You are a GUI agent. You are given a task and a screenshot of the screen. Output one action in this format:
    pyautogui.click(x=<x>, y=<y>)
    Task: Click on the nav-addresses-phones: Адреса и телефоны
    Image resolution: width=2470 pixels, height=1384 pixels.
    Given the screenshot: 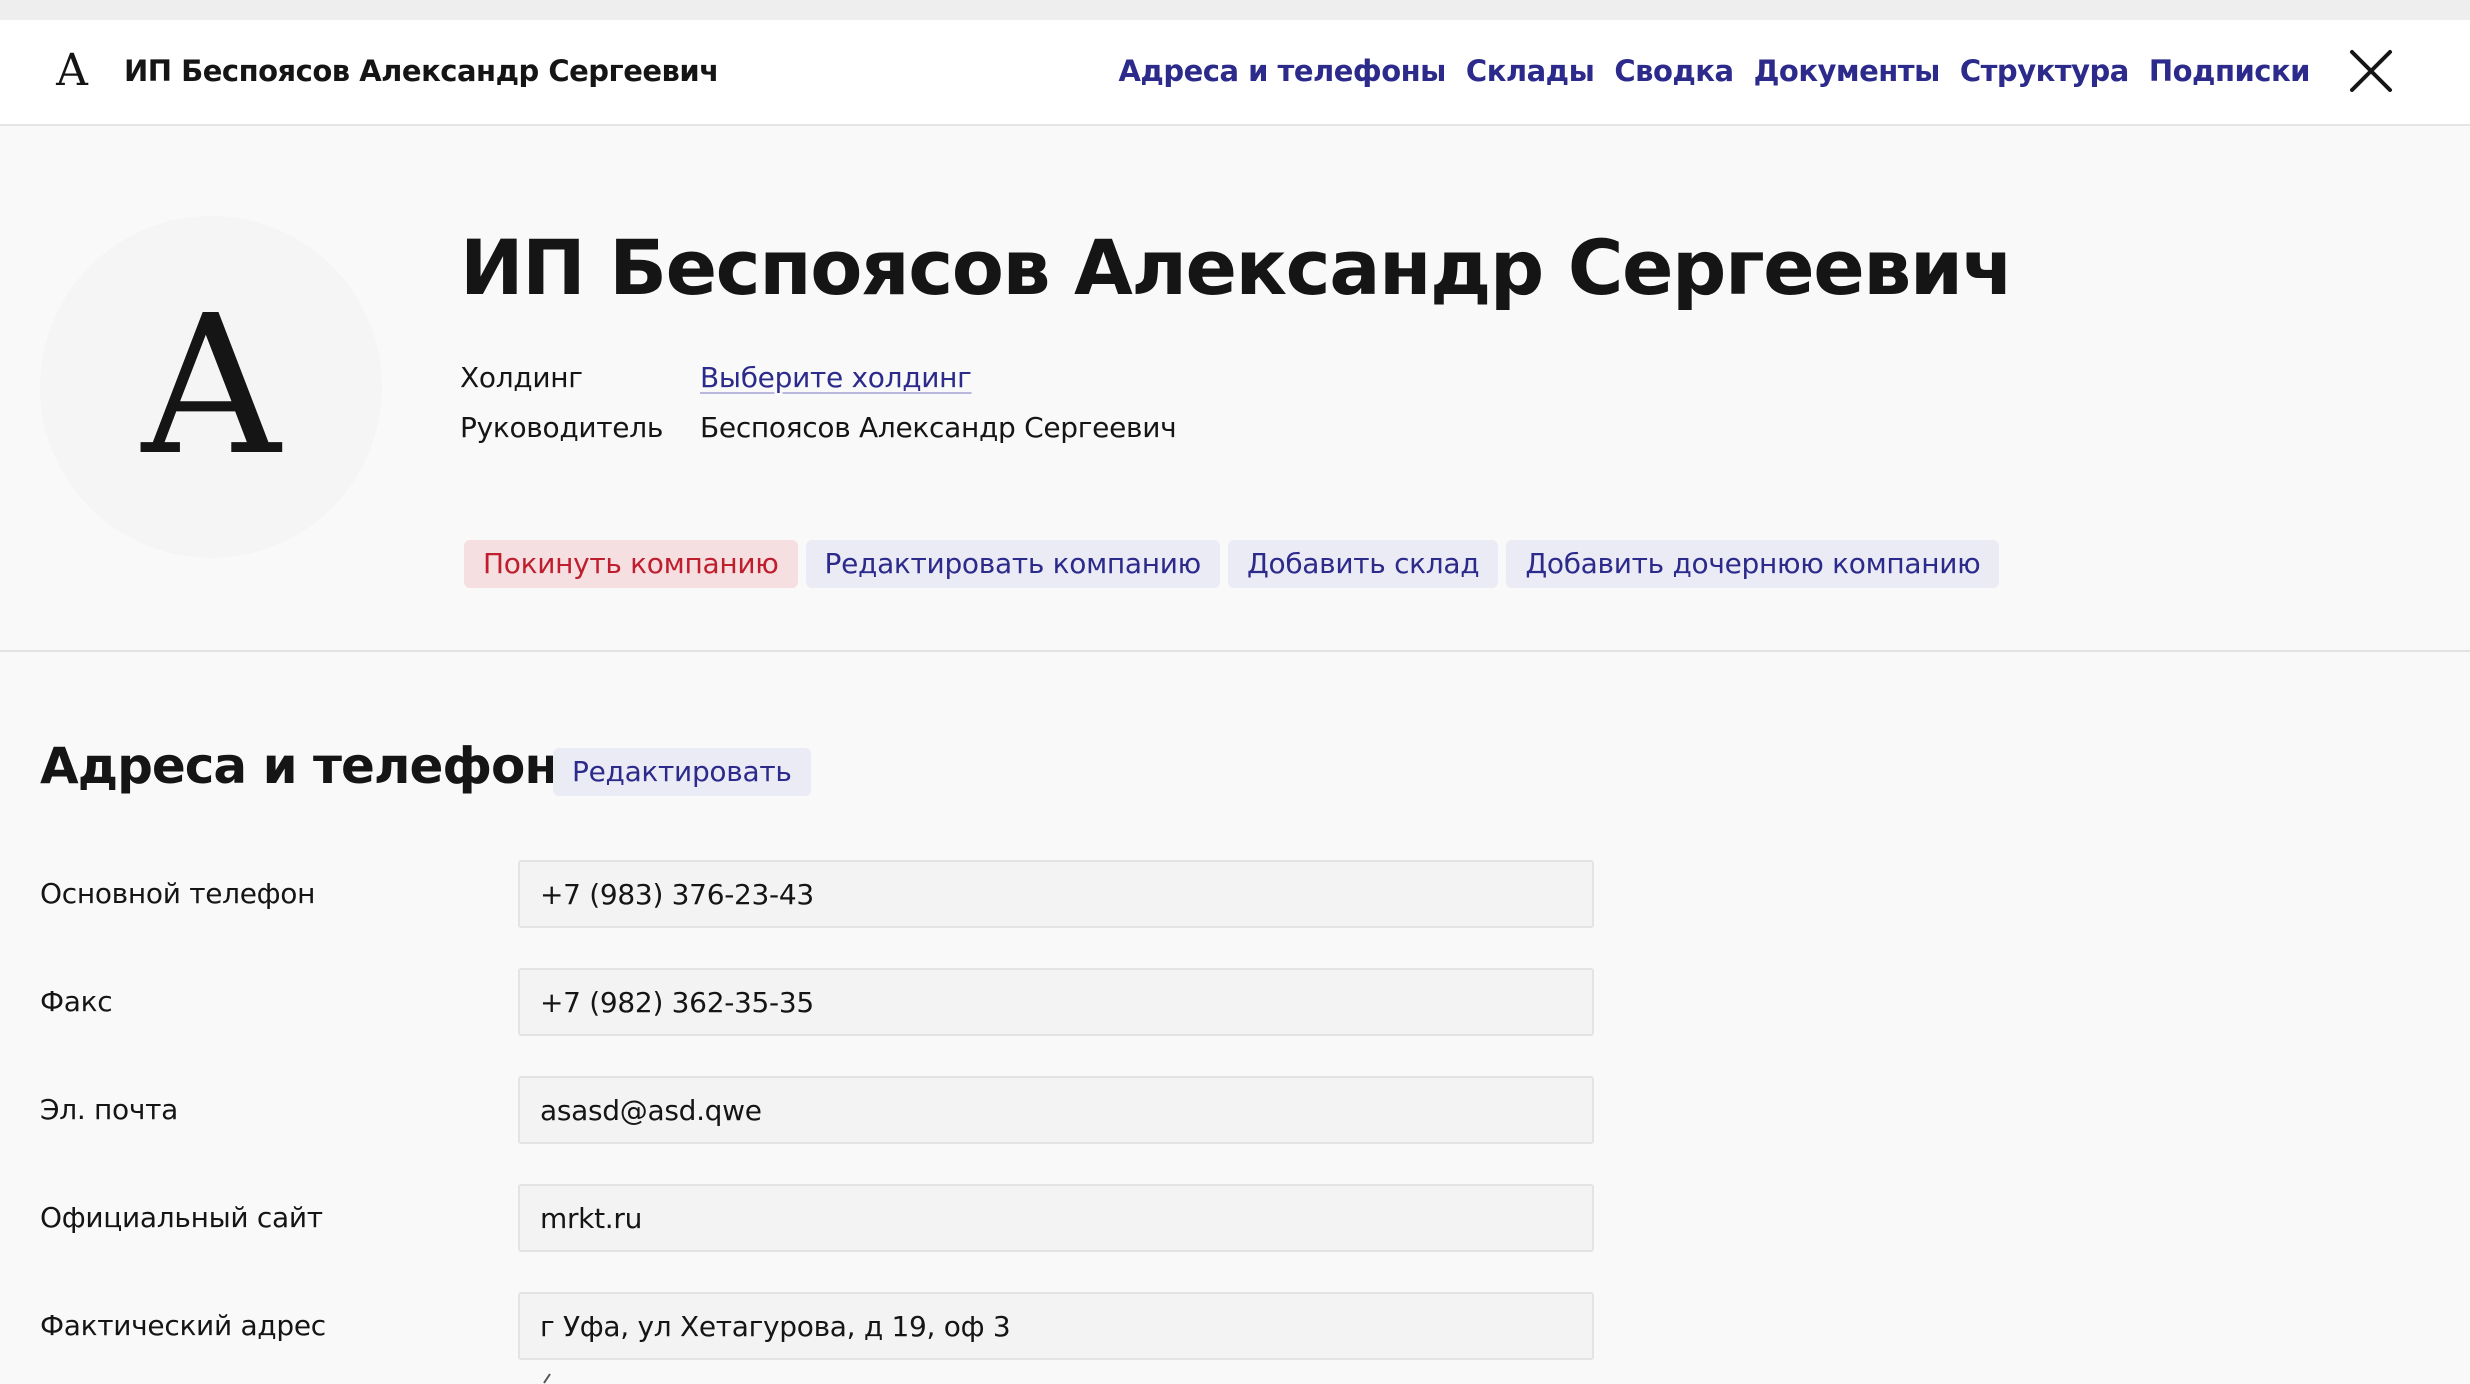 What is the action you would take?
    pyautogui.click(x=1282, y=71)
    